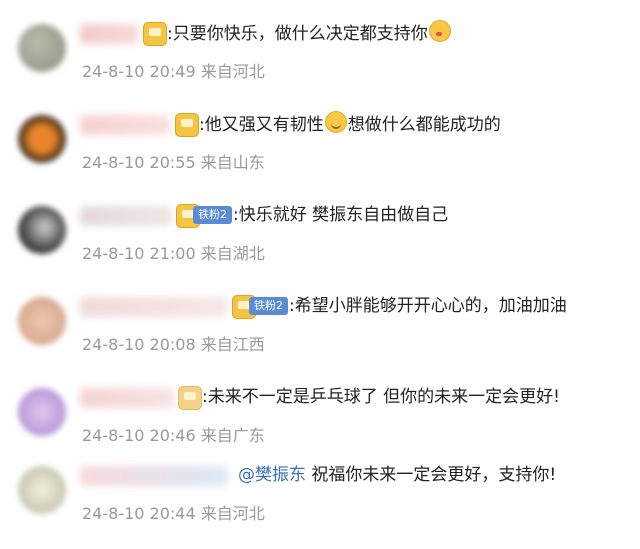 The width and height of the screenshot is (640, 549). I want to click on kiss-emoji-icon, so click(439, 31).